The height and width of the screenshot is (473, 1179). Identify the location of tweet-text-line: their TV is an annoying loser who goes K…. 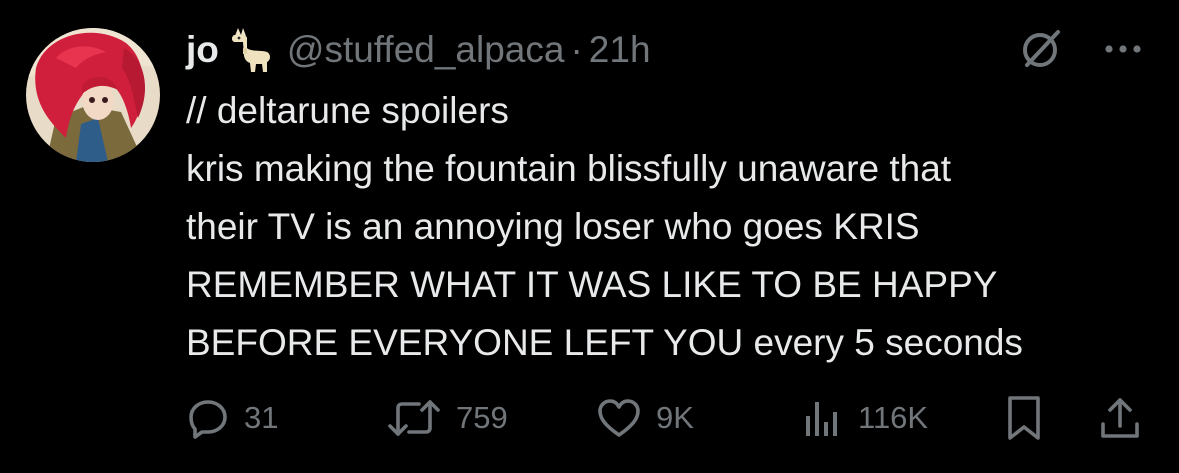
(553, 226).